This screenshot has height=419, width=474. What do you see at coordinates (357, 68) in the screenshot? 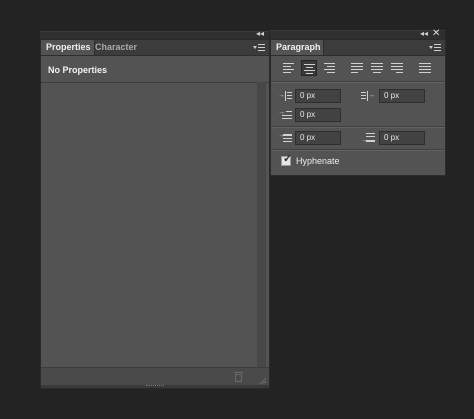
I see `justify-last-left-button` at bounding box center [357, 68].